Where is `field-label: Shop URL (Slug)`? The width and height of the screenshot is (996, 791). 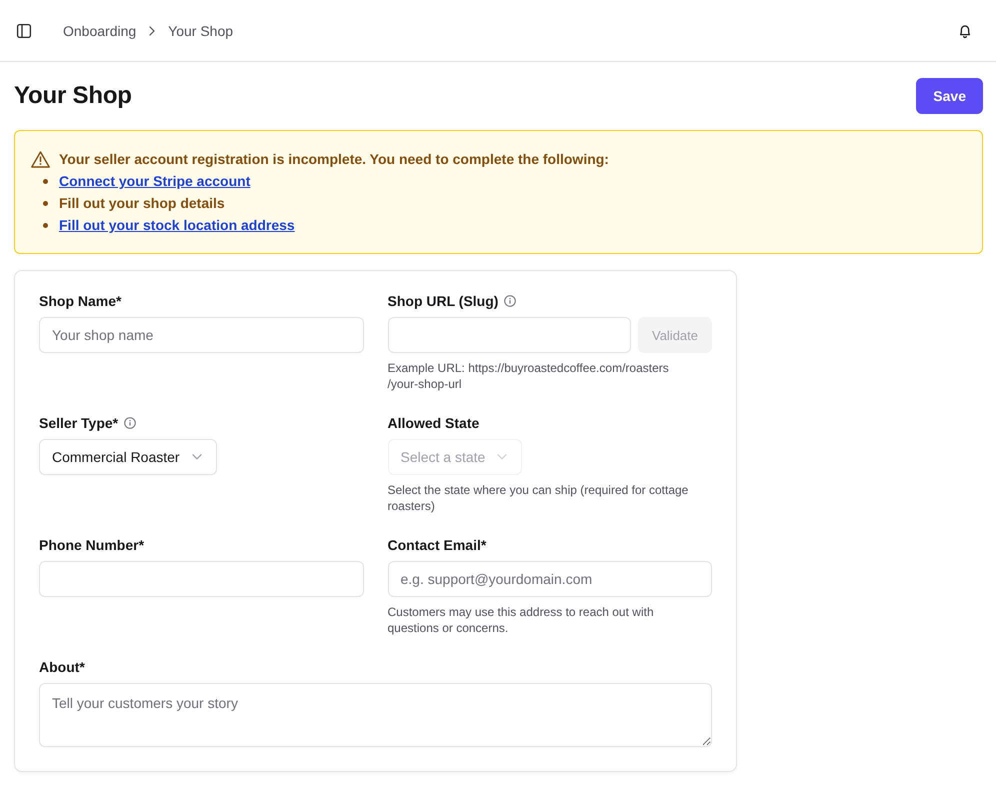
field-label: Shop URL (Slug) is located at coordinates (443, 301).